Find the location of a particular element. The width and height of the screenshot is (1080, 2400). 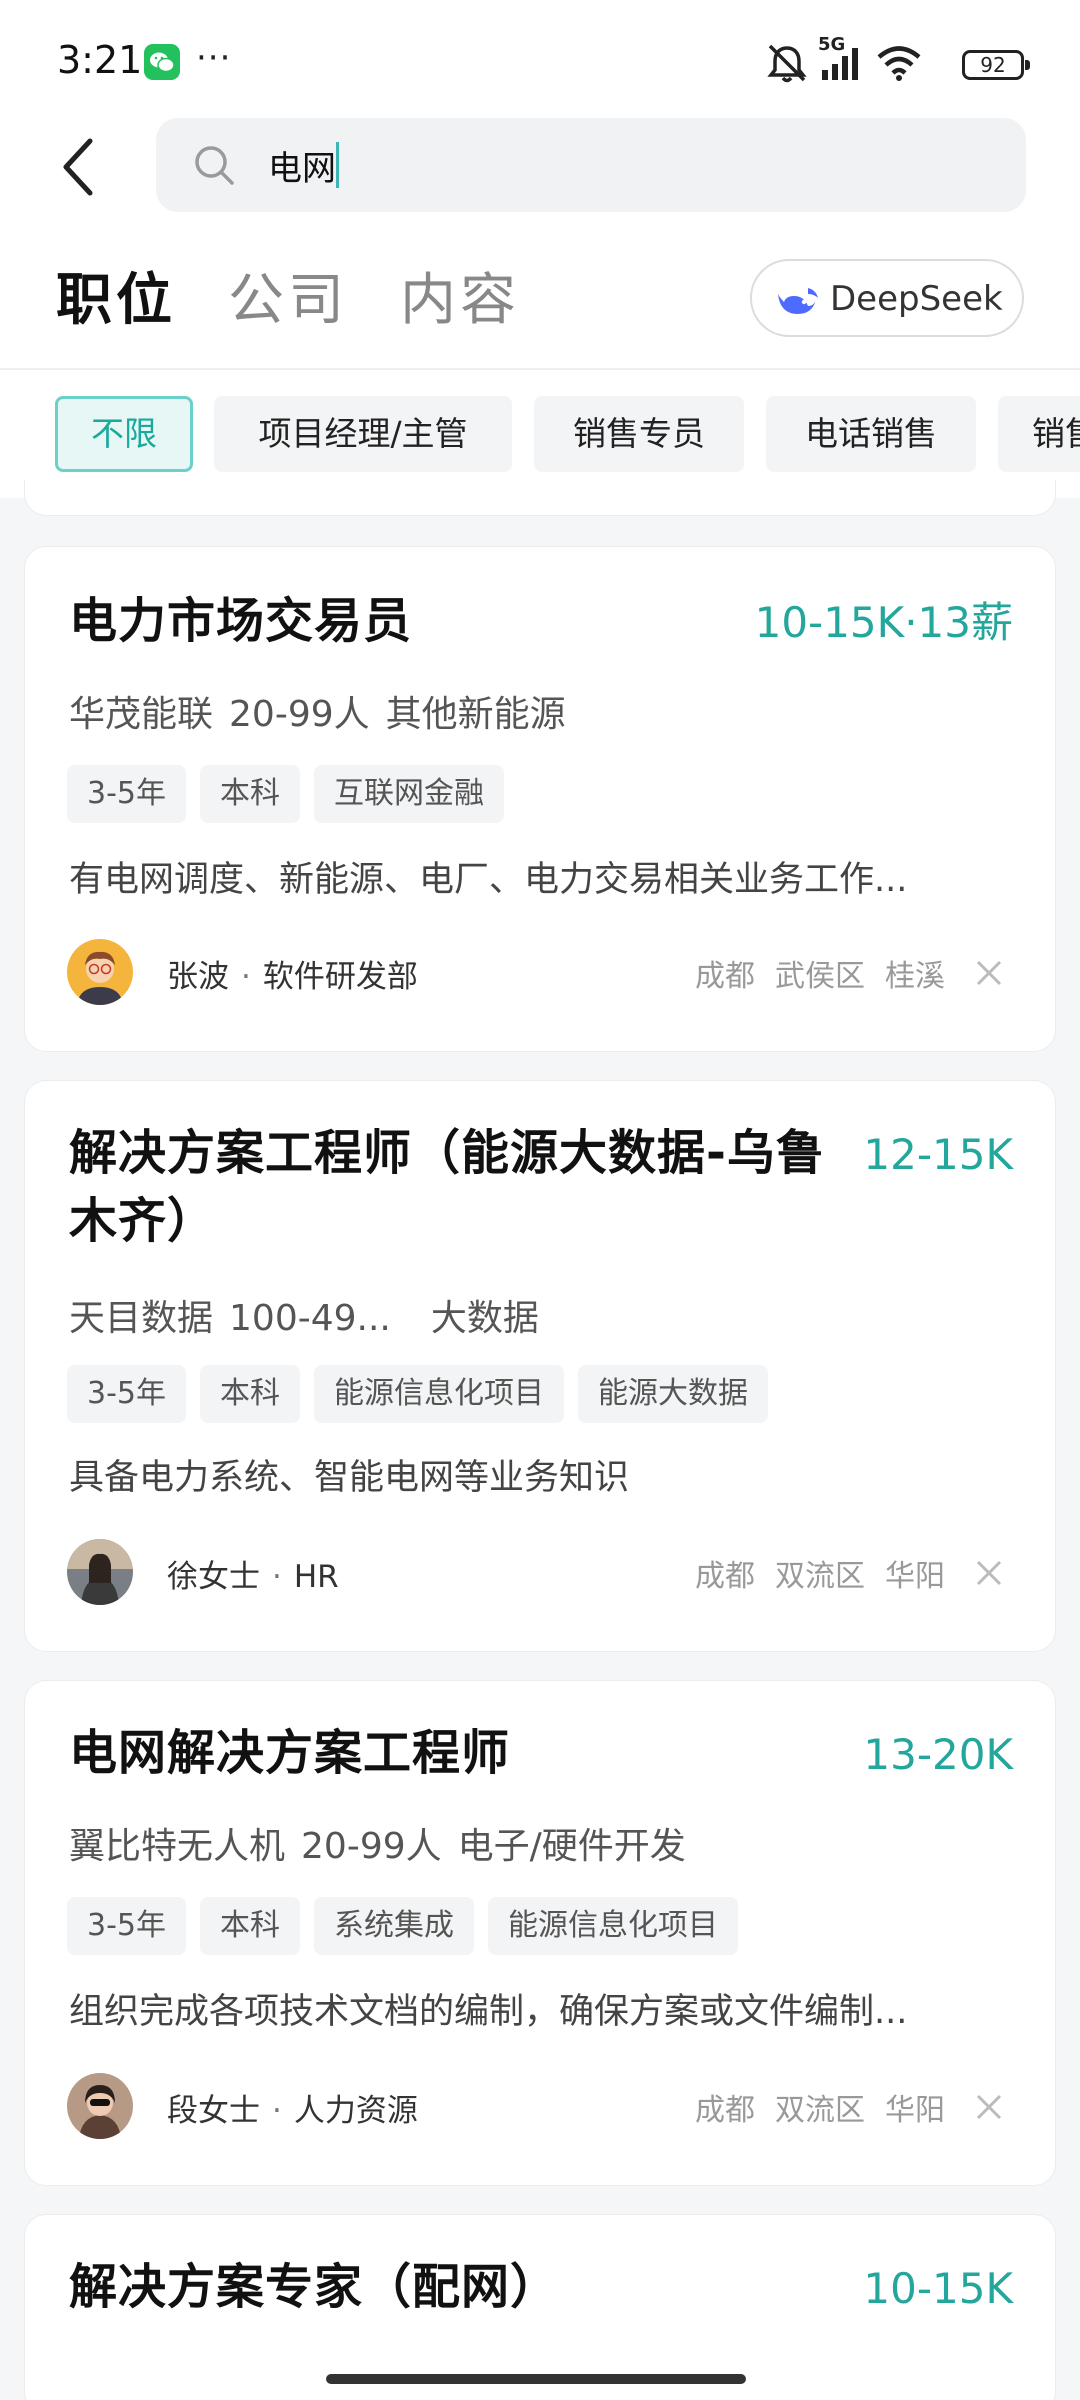

job-tags: 3-5年 本科 互联网金融 is located at coordinates (292, 795).